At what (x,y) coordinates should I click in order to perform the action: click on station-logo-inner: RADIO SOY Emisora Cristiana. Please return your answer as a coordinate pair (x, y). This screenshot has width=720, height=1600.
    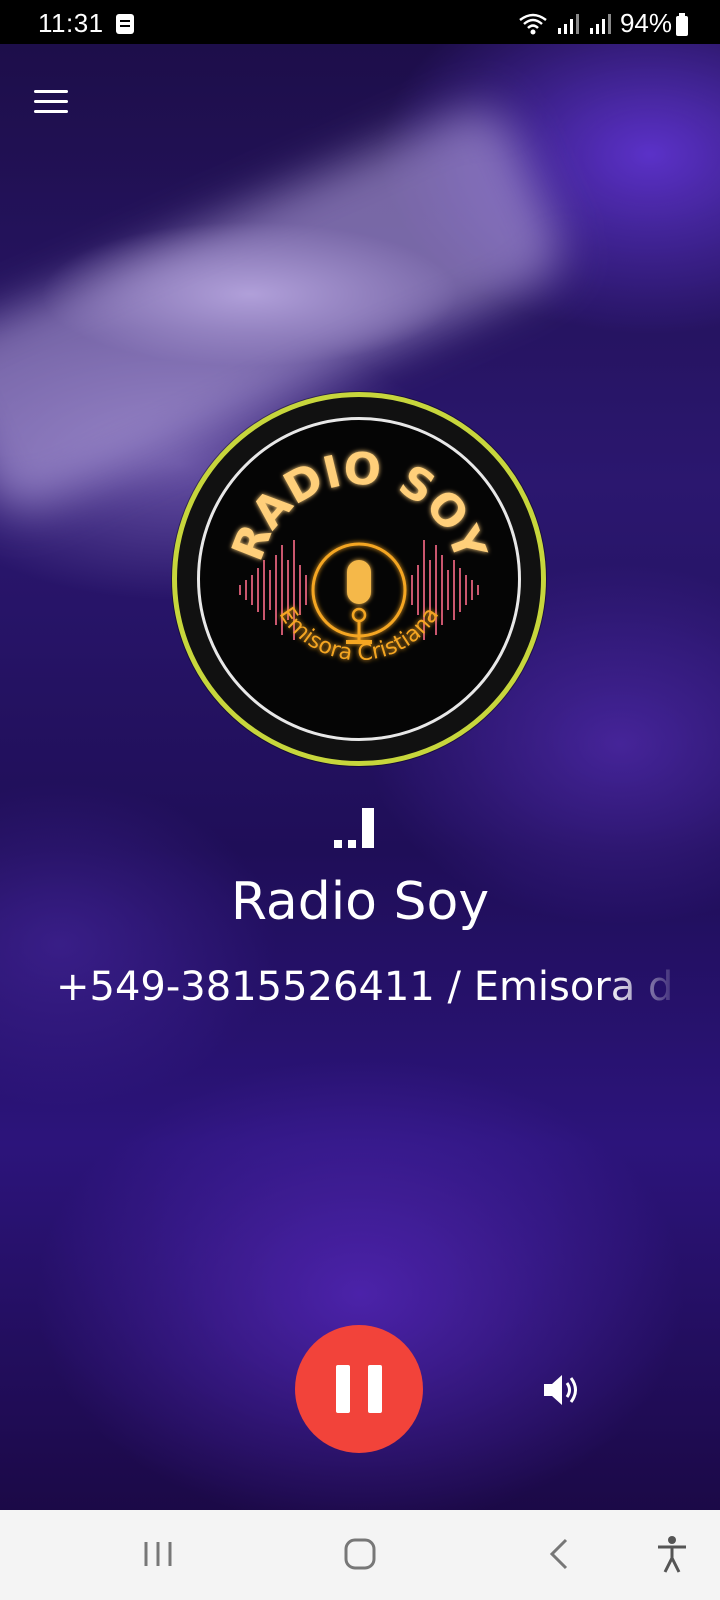
    Looking at the image, I should click on (359, 579).